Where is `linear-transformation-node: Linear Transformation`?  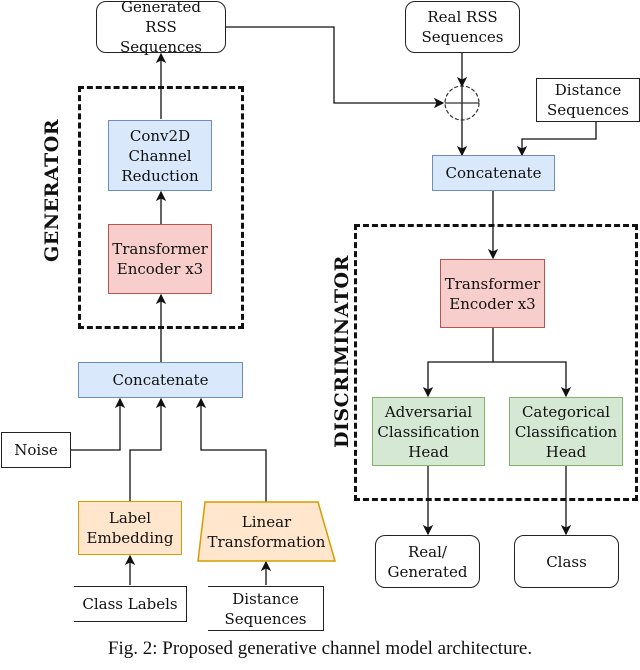 linear-transformation-node: Linear Transformation is located at coordinates (266, 532).